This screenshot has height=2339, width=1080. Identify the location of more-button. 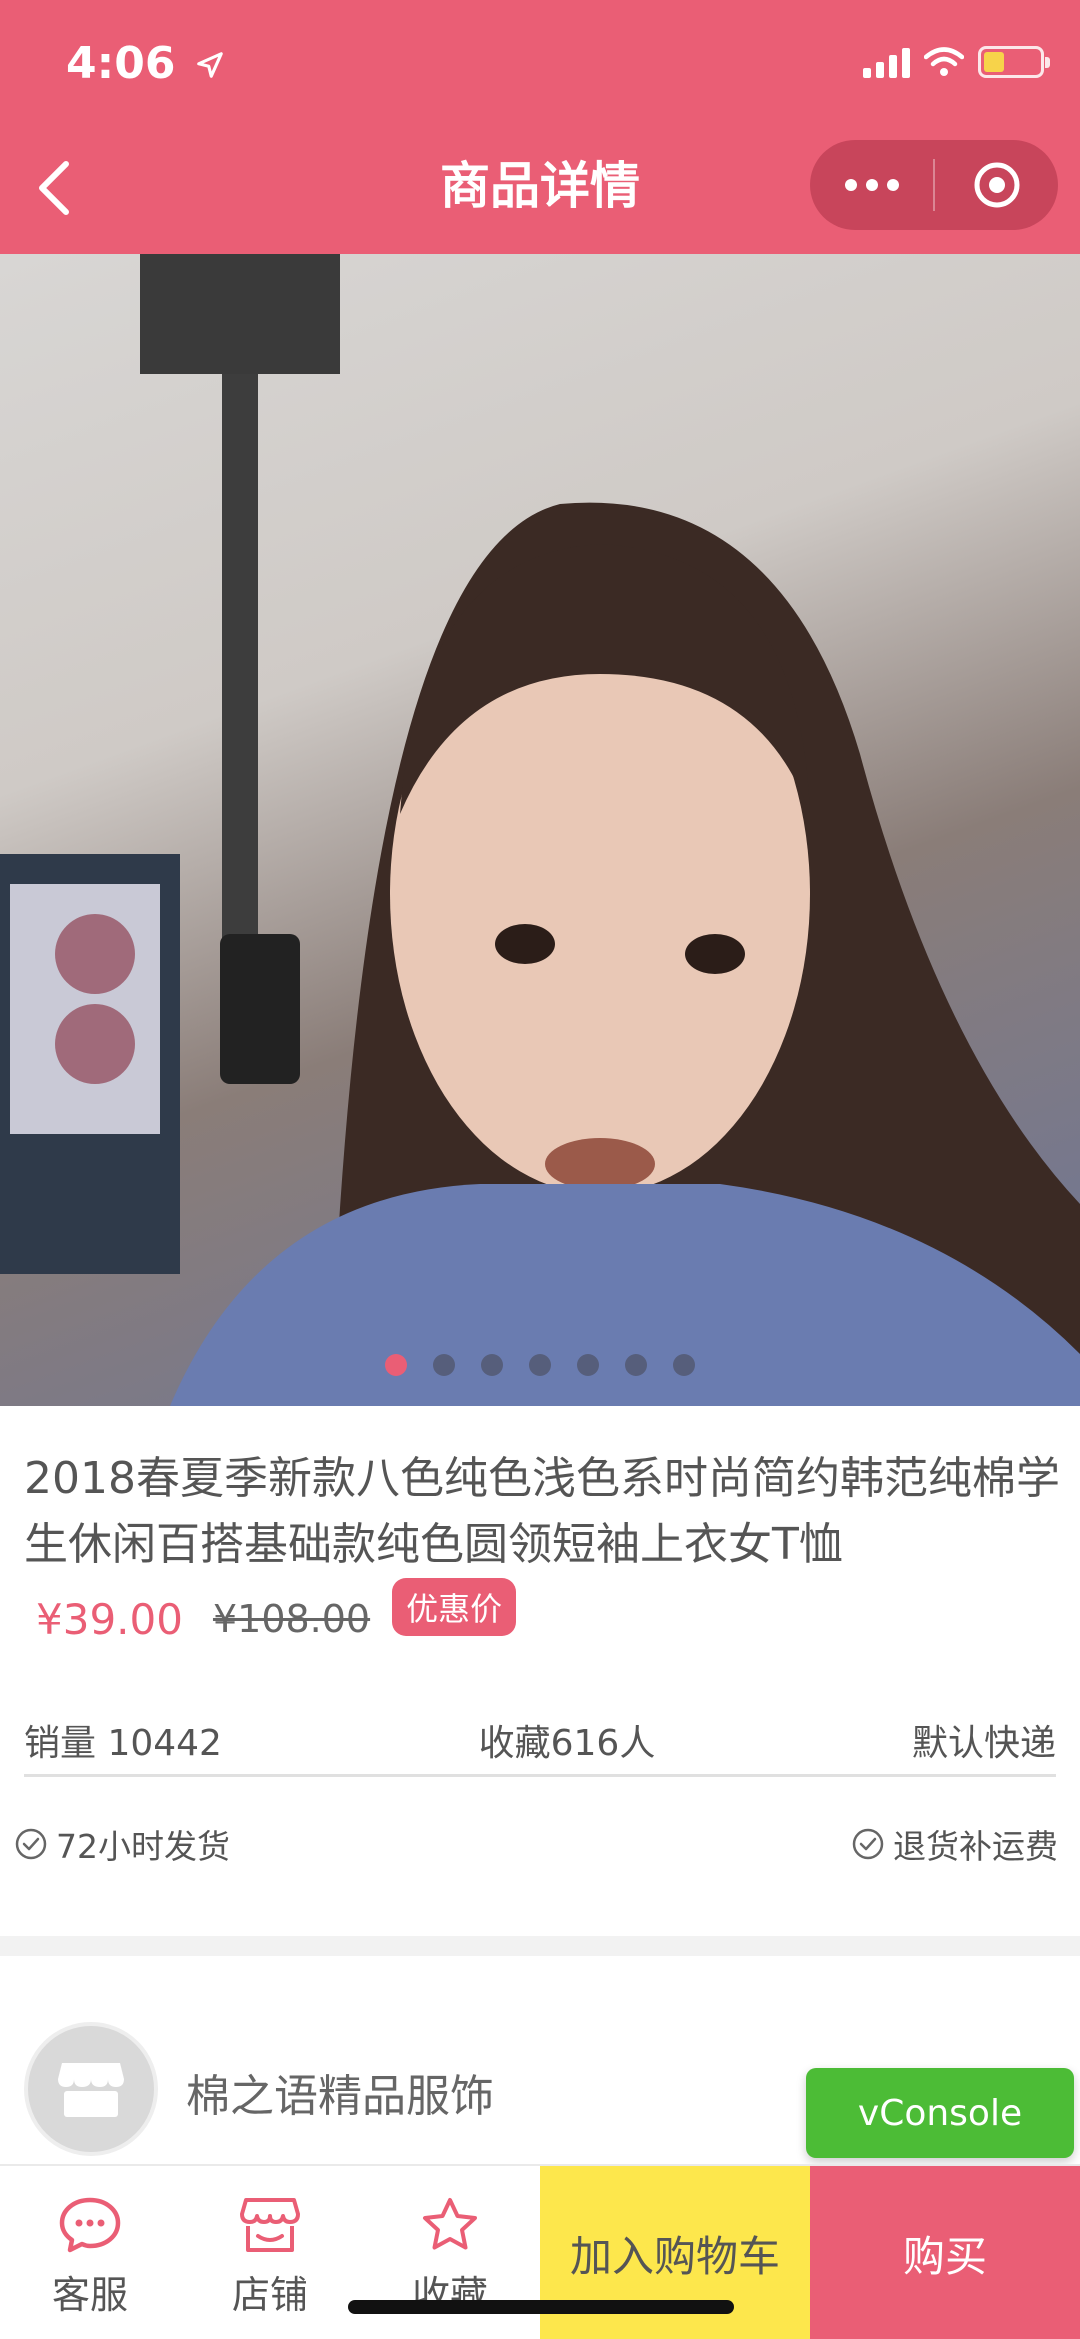
(871, 185).